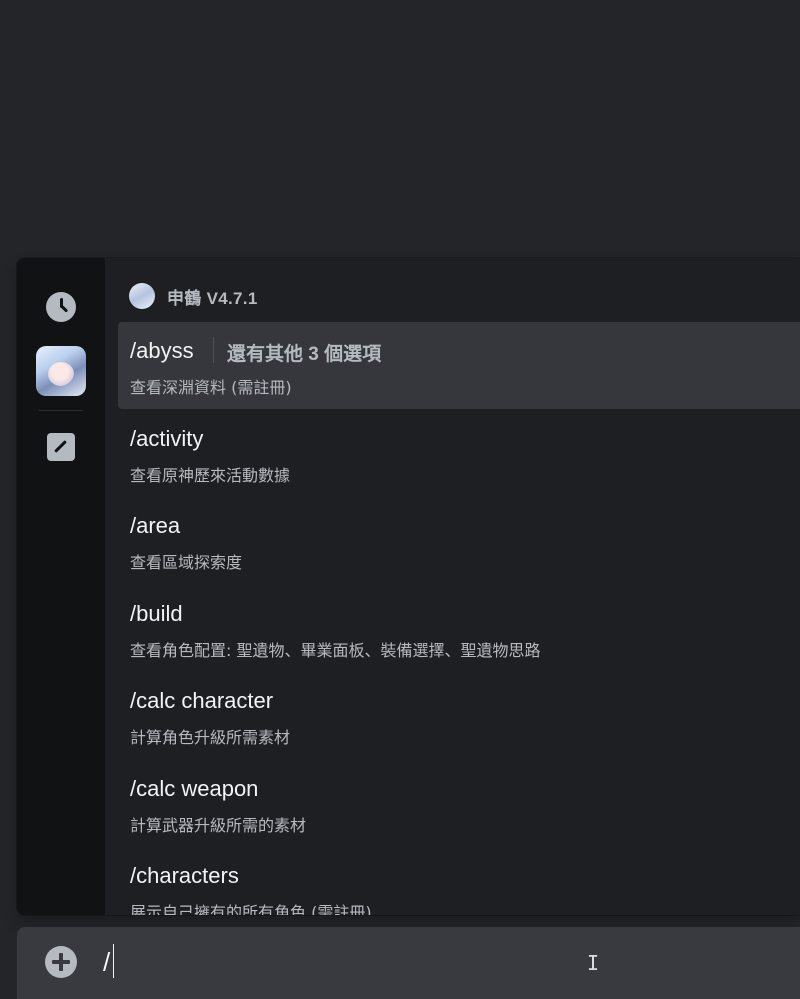 This screenshot has width=800, height=999. I want to click on ibeam-cursor-icon: I, so click(593, 963).